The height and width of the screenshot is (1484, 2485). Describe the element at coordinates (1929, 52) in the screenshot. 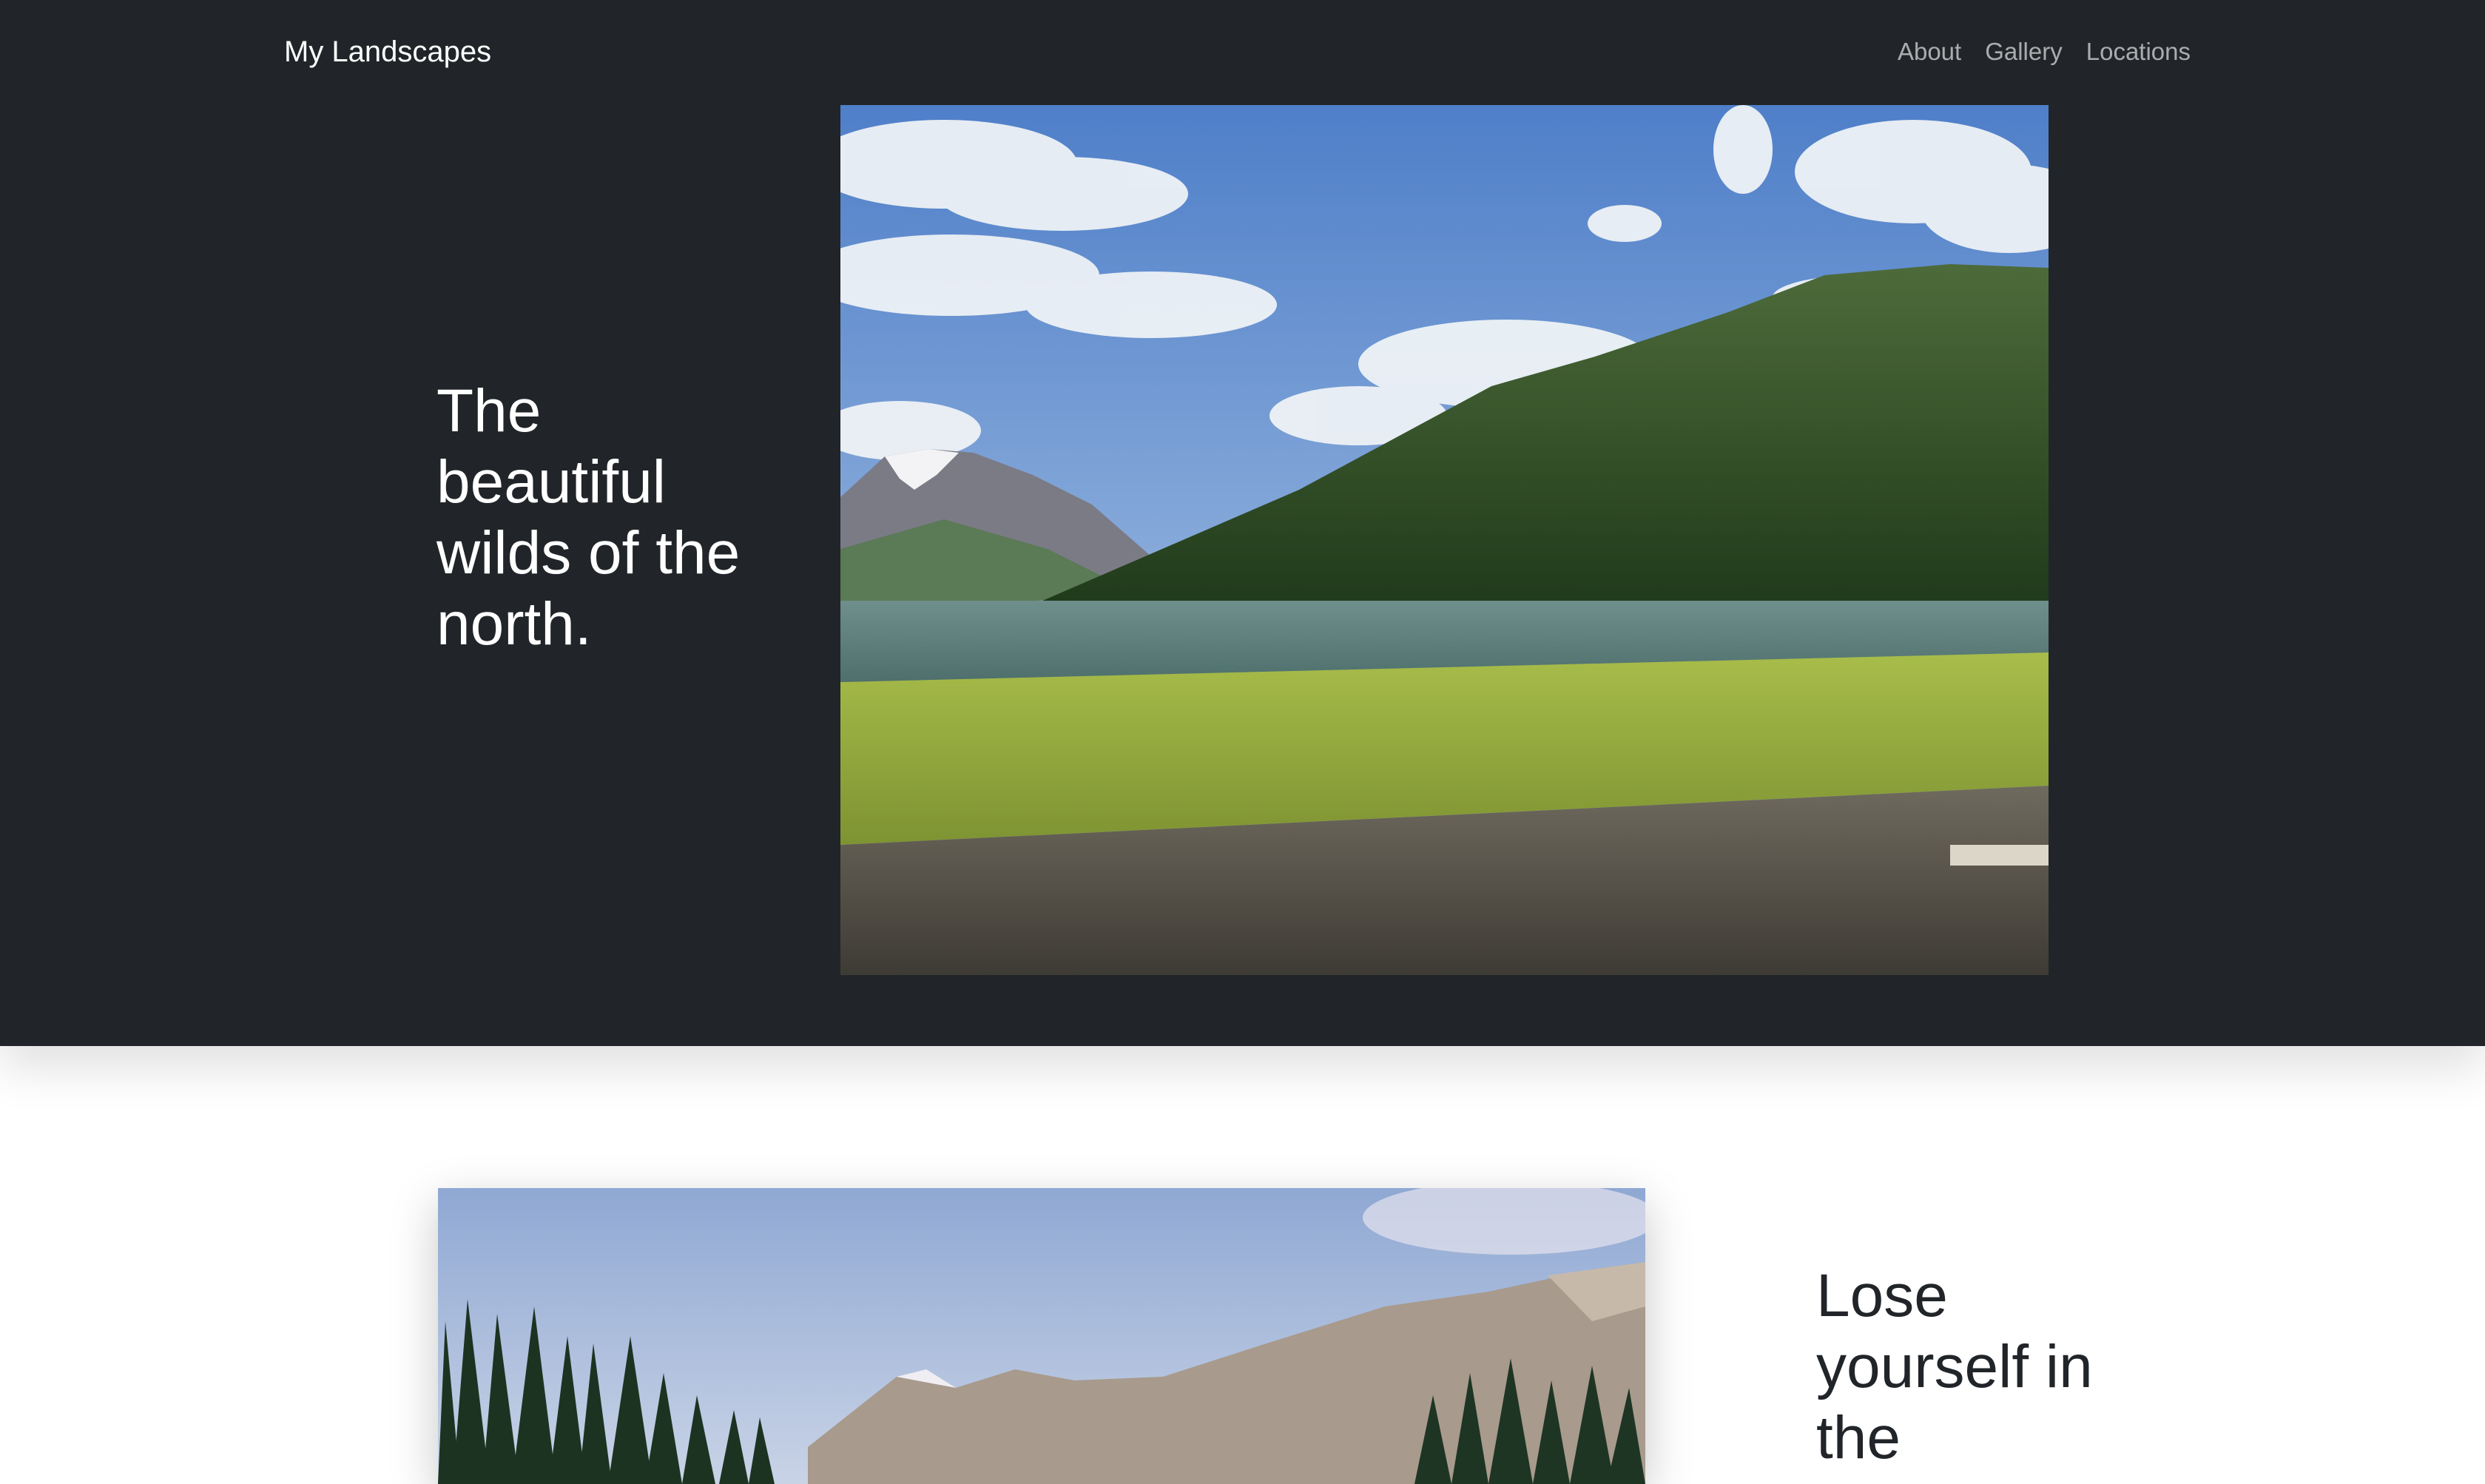

I see `nav-link-about: About` at that location.